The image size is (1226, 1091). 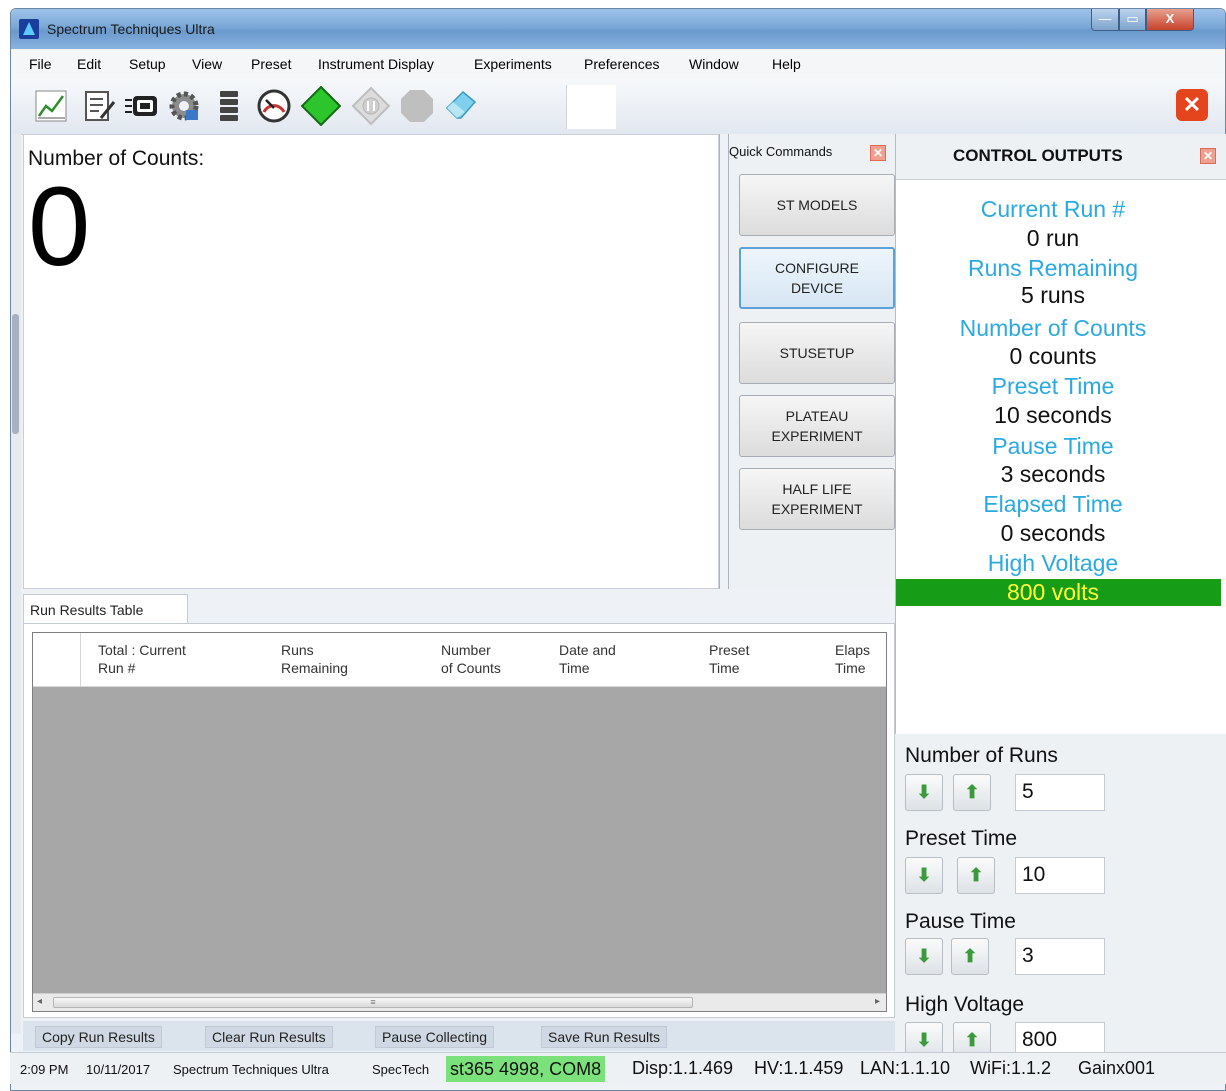 I want to click on half-life-experiment-button: HALF LIFE EXPERIMENT, so click(x=817, y=499).